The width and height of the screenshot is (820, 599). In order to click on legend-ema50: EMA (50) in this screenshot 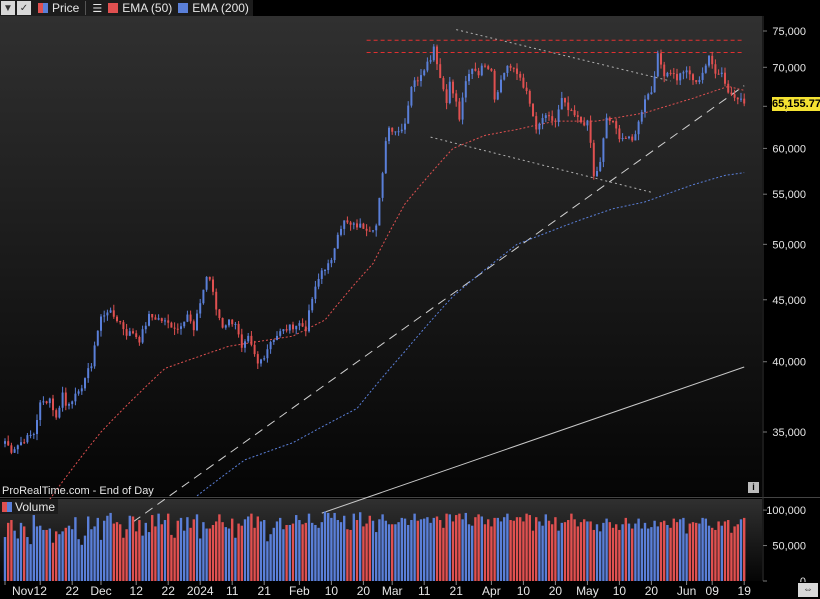, I will do `click(140, 8)`.